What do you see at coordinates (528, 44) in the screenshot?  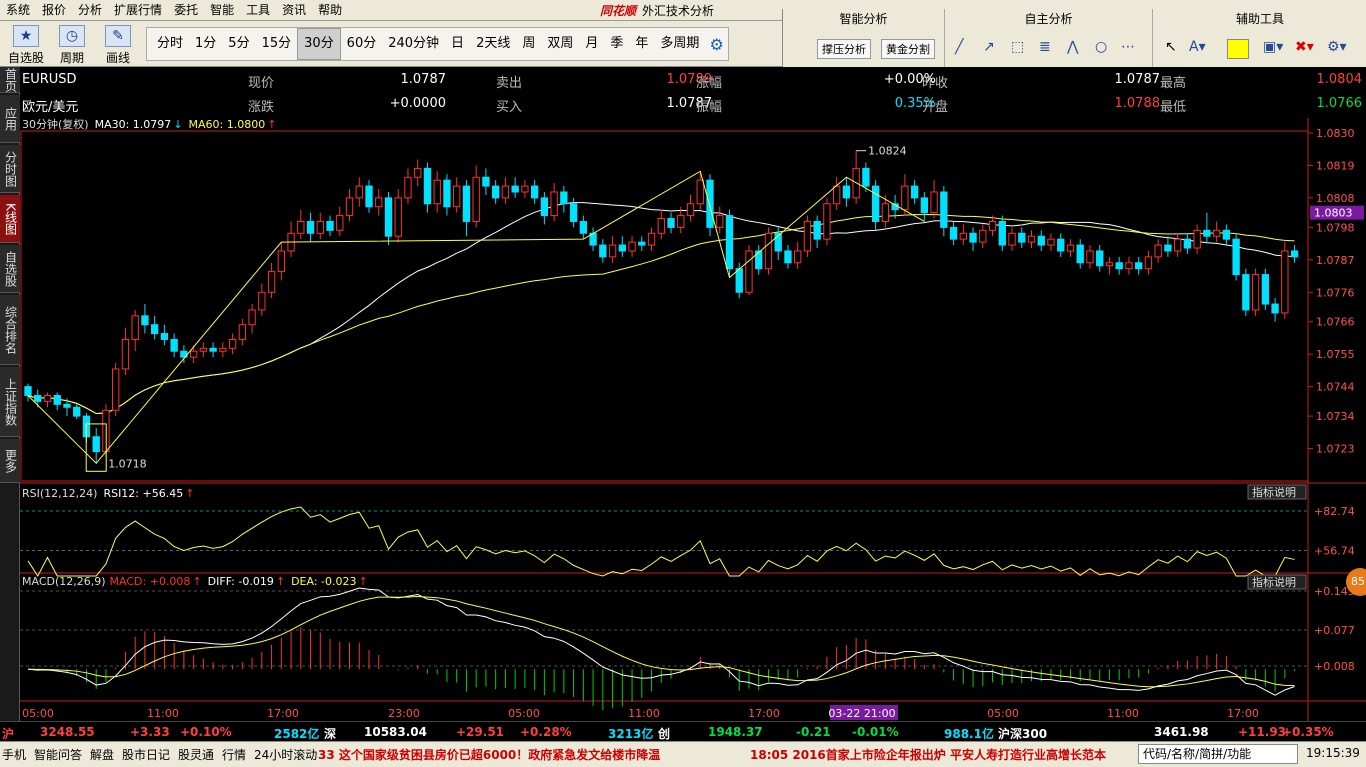 I see `period-tab: 周` at bounding box center [528, 44].